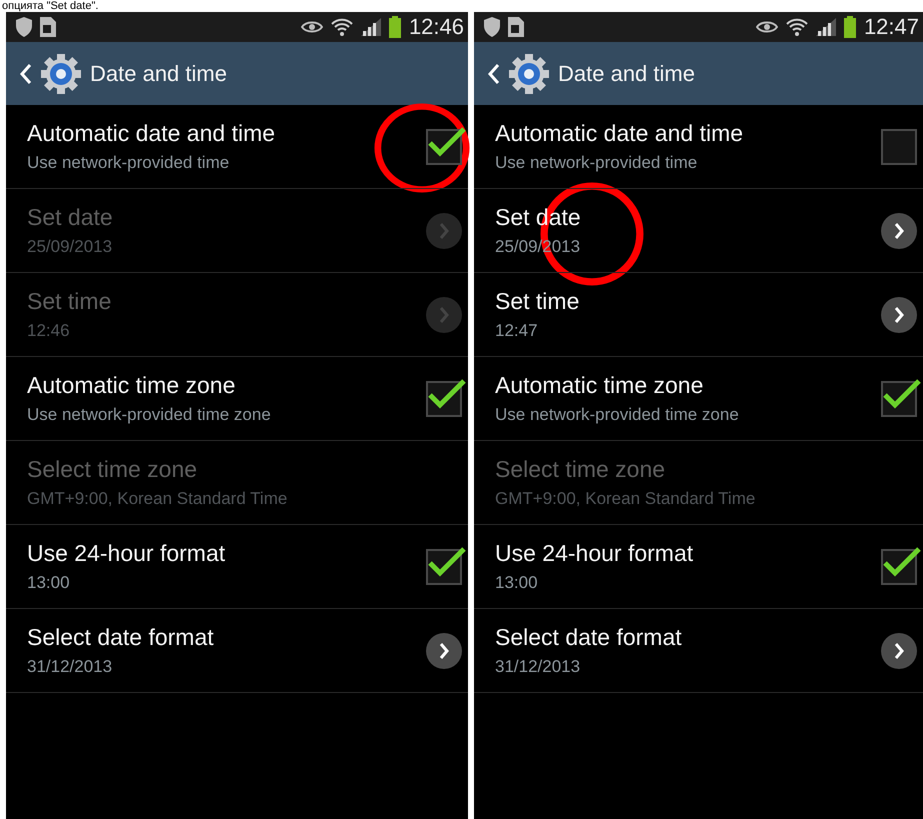  Describe the element at coordinates (70, 217) in the screenshot. I see `setting-title: Set date` at that location.